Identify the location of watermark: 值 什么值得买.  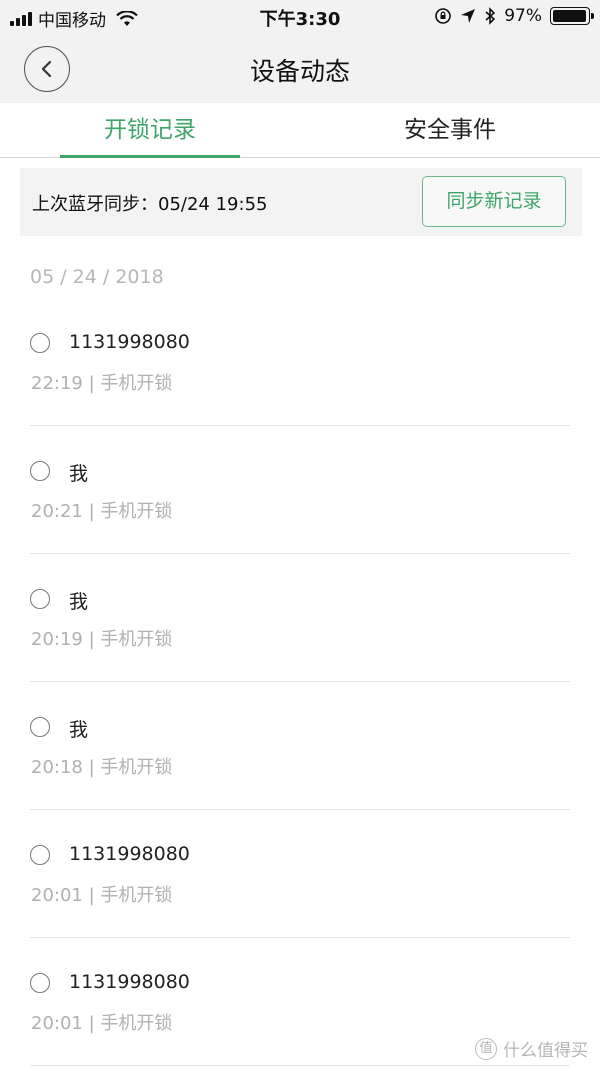
(531, 1048).